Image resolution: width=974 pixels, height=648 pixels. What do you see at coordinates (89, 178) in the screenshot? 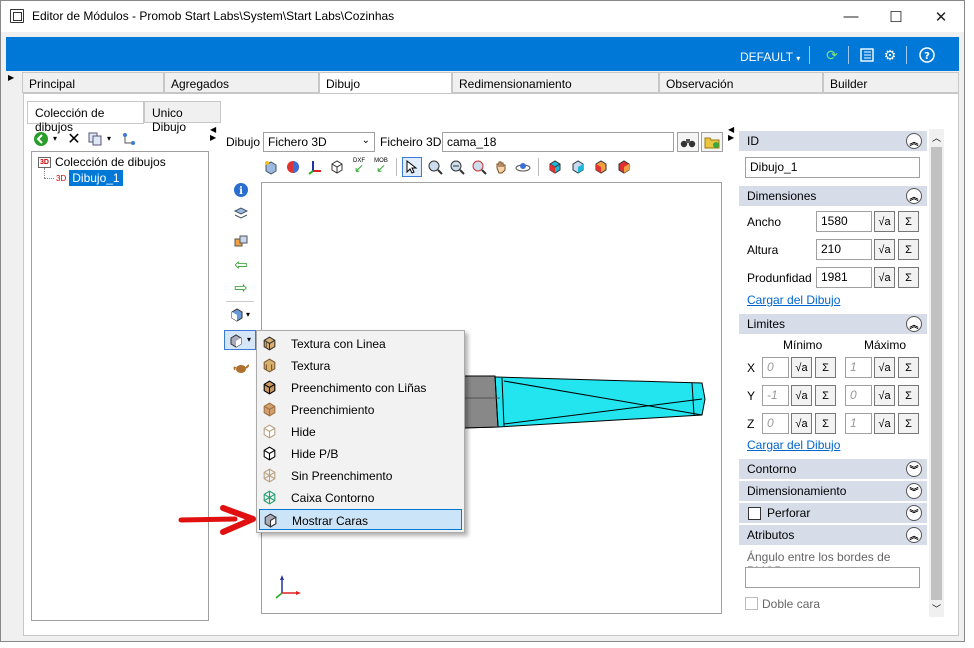
I see `tree-node-dibujo: 3D Dibujo_1` at bounding box center [89, 178].